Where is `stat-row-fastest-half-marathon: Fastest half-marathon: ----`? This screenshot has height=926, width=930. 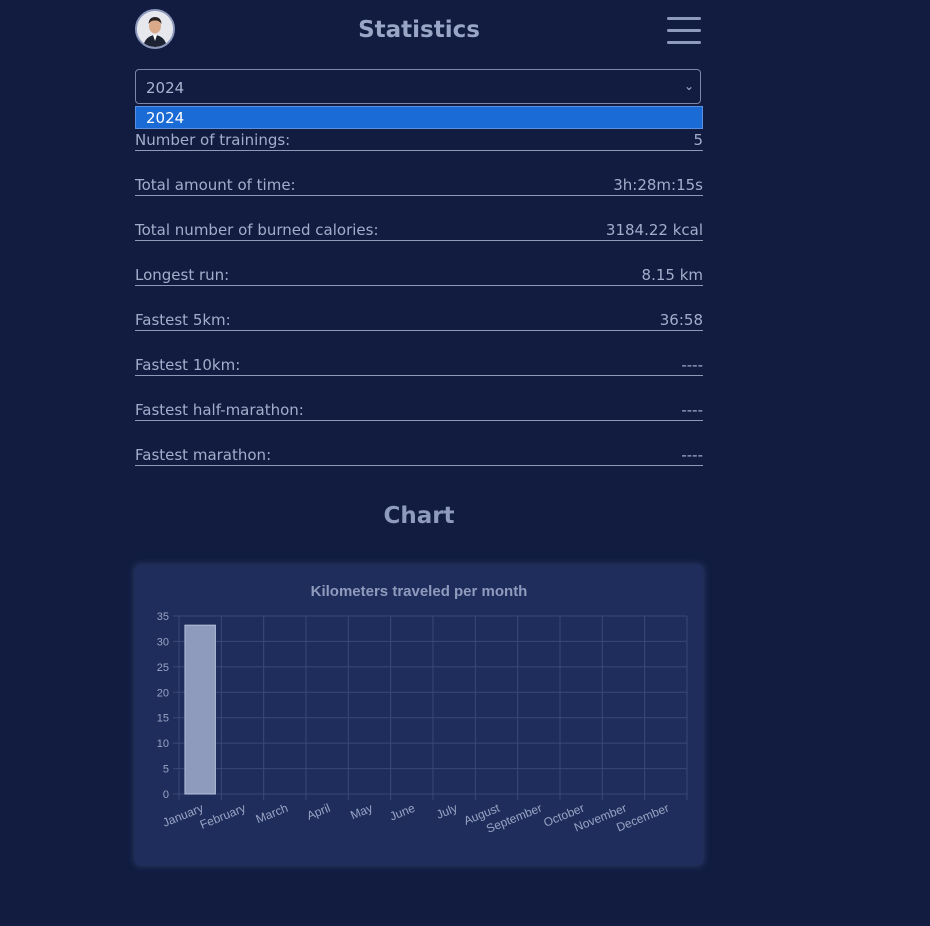 stat-row-fastest-half-marathon: Fastest half-marathon: ---- is located at coordinates (419, 398).